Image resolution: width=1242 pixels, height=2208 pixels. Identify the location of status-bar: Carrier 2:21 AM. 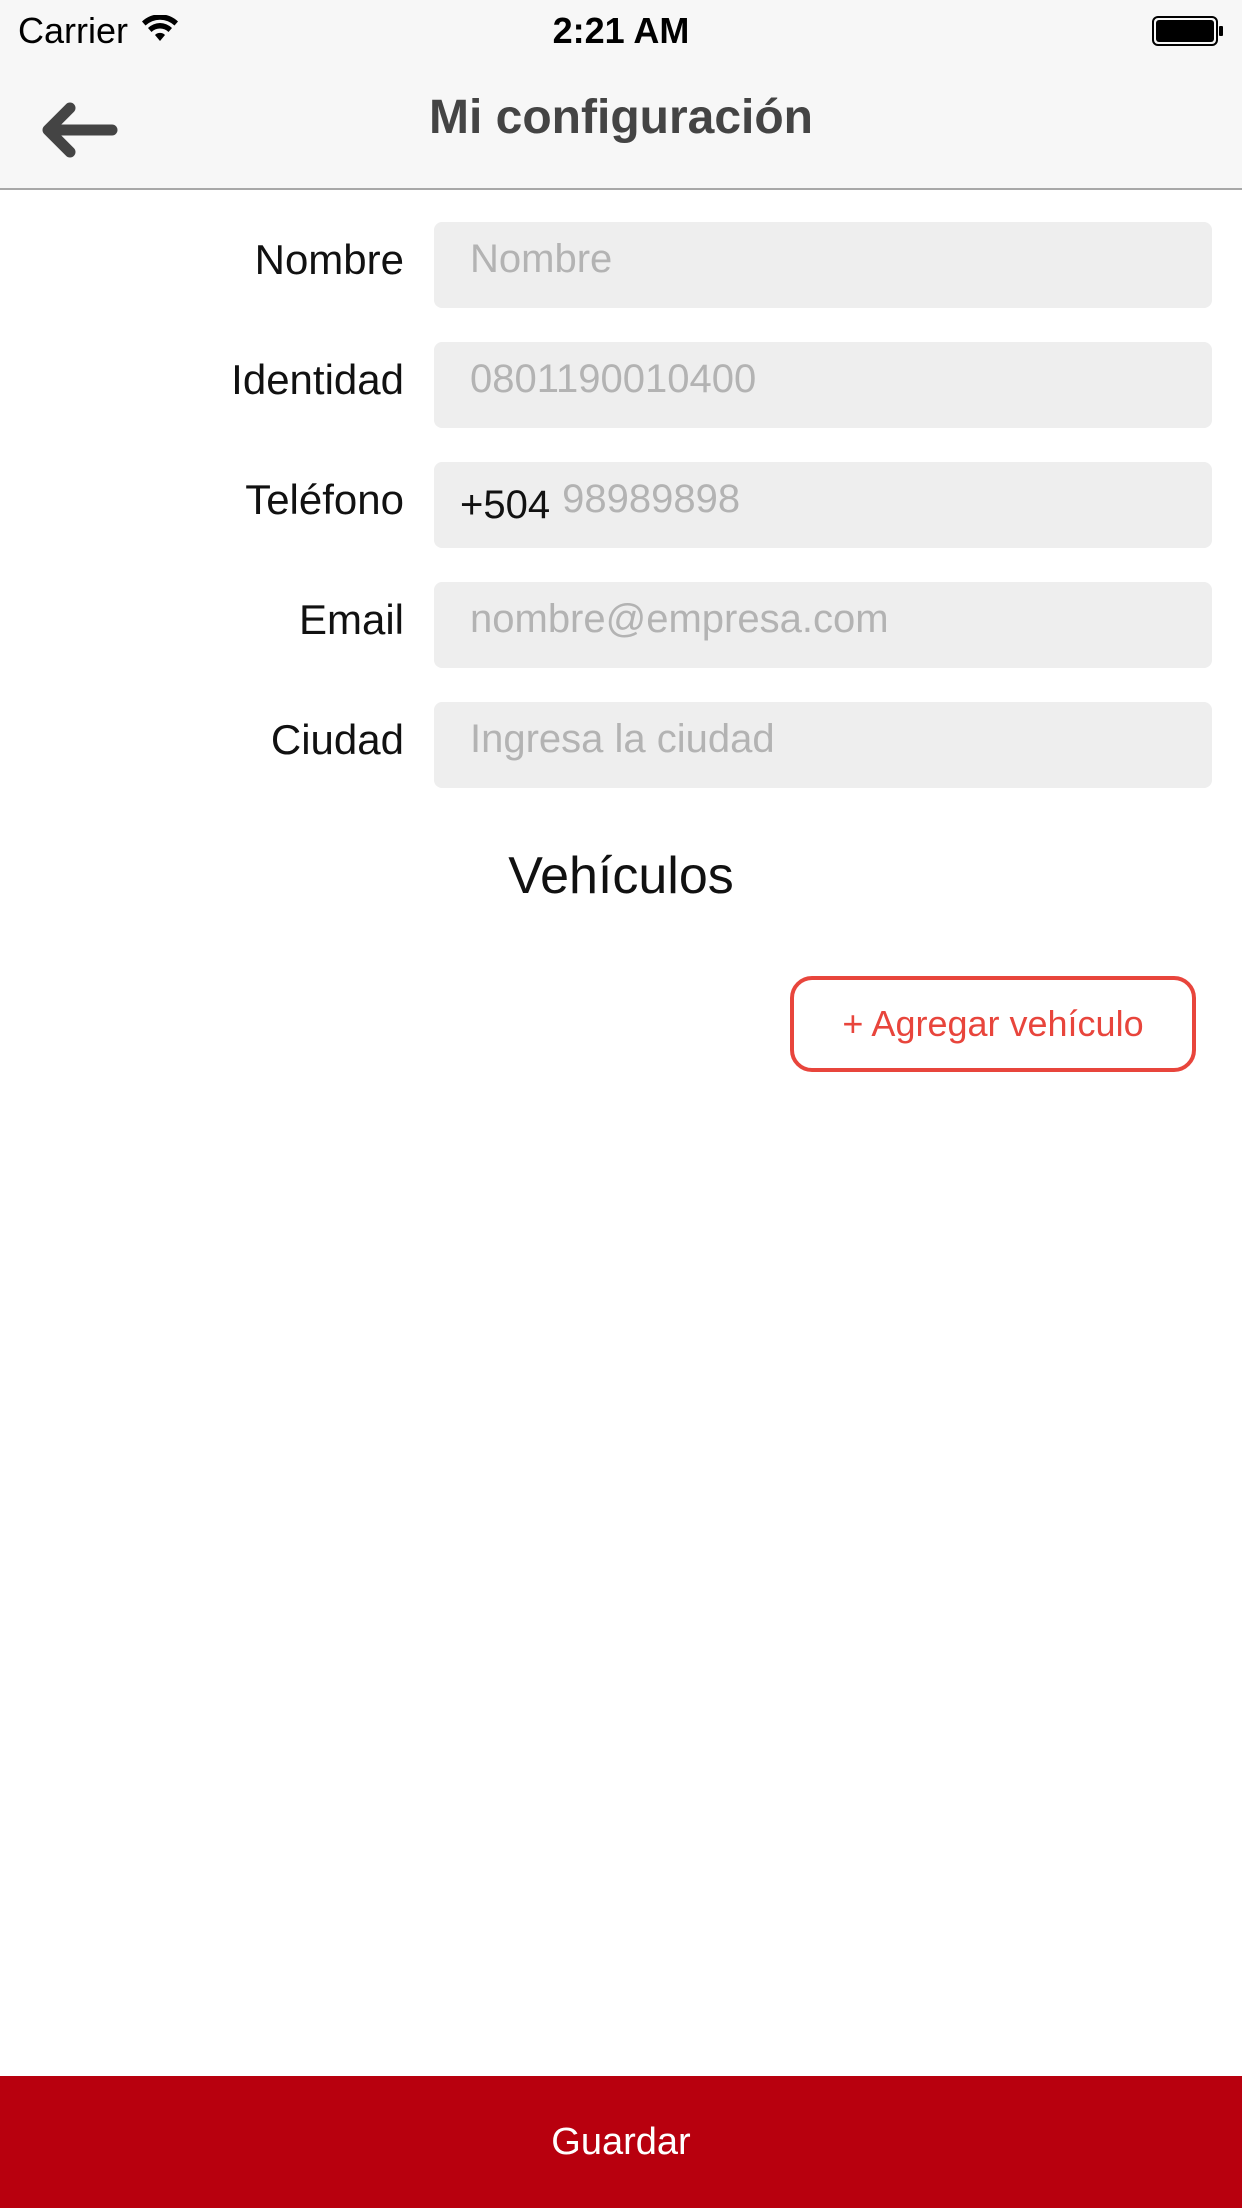
(621, 30).